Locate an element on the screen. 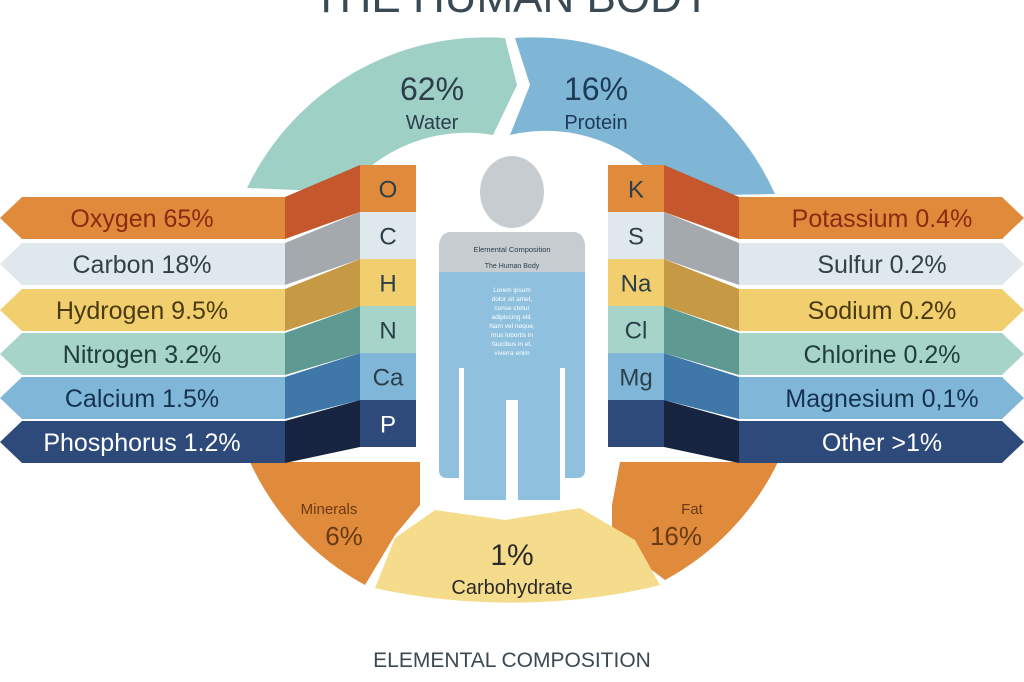 The image size is (1024, 682). protein-value: 16% is located at coordinates (596, 89).